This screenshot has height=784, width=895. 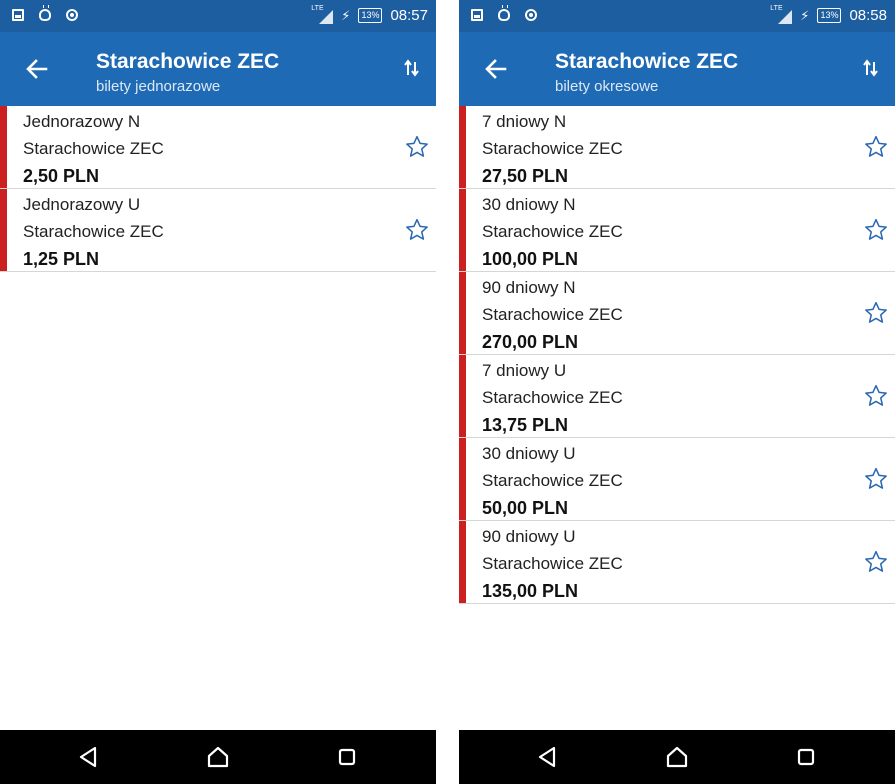 I want to click on app-bar: Starachowice ZEC bilety okresowe, so click(x=677, y=69).